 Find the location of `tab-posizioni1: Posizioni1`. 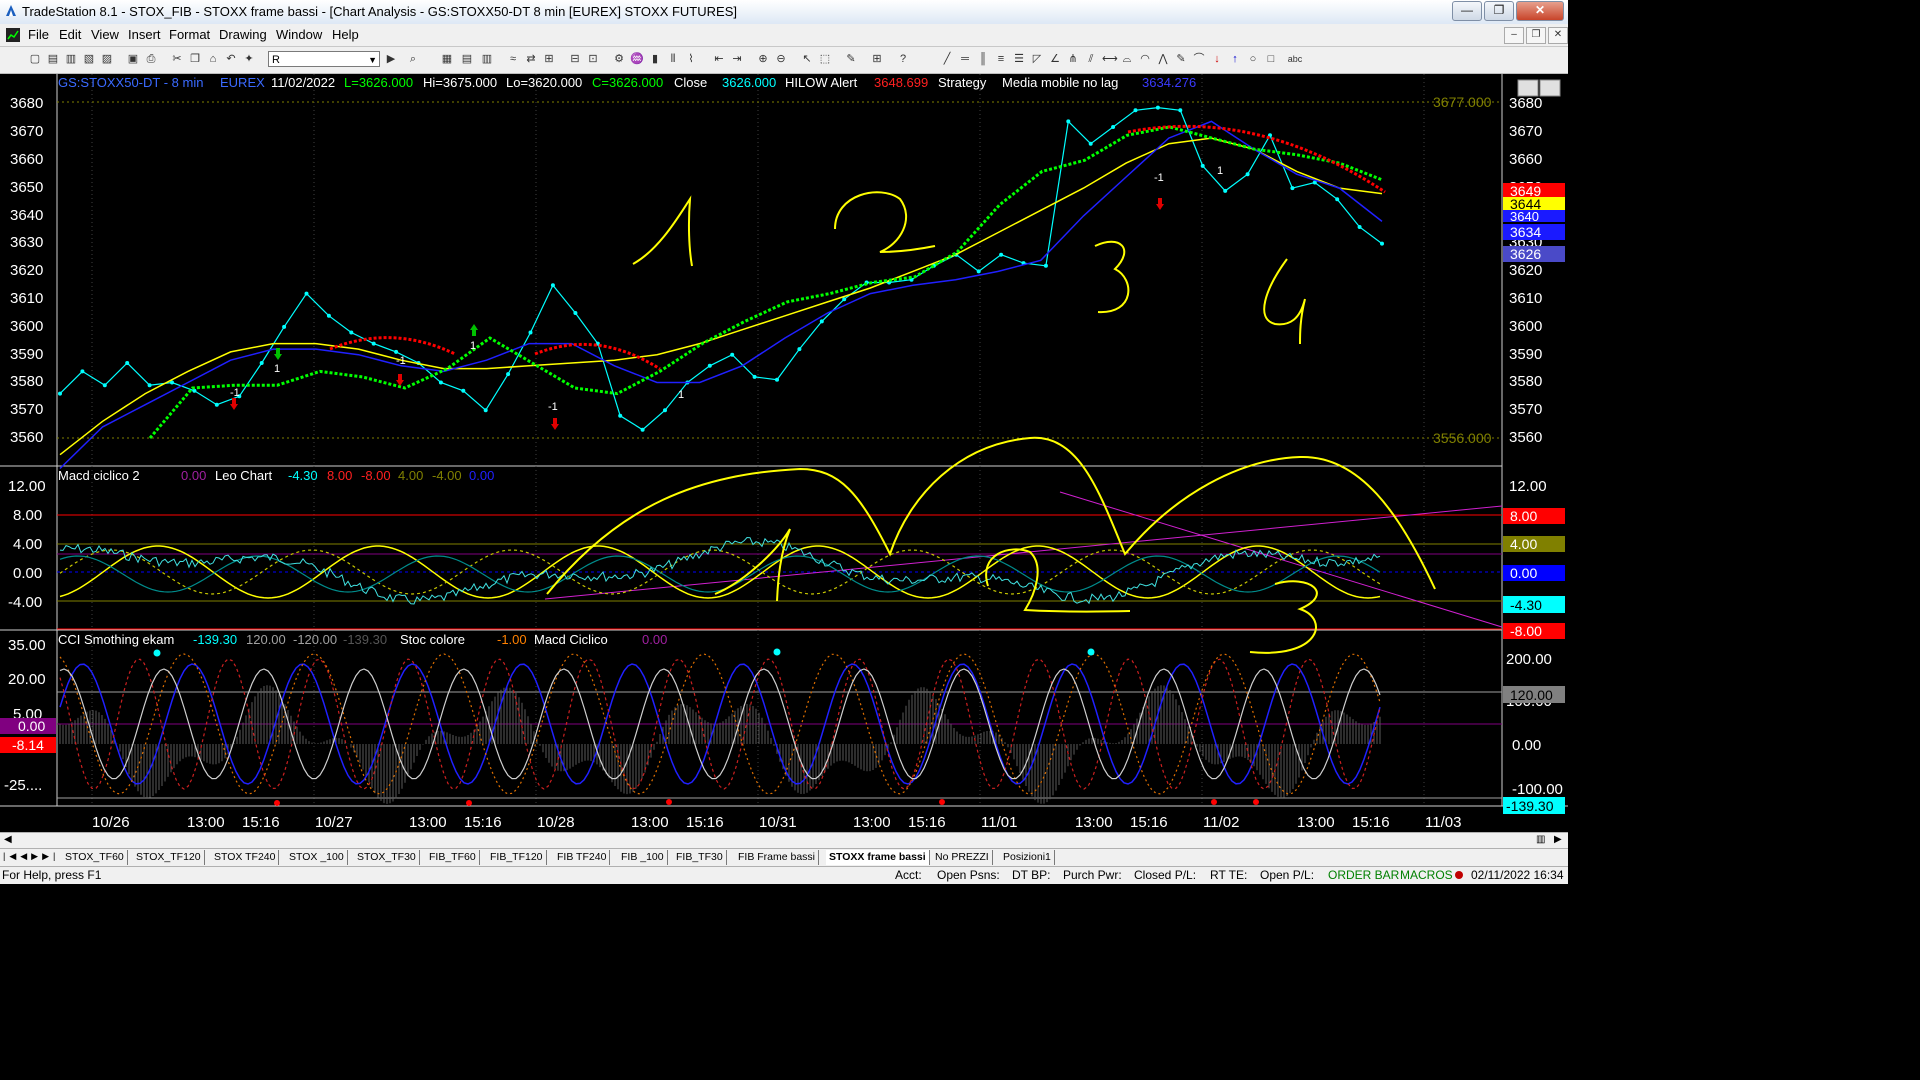

tab-posizioni1: Posizioni1 is located at coordinates (1027, 857).